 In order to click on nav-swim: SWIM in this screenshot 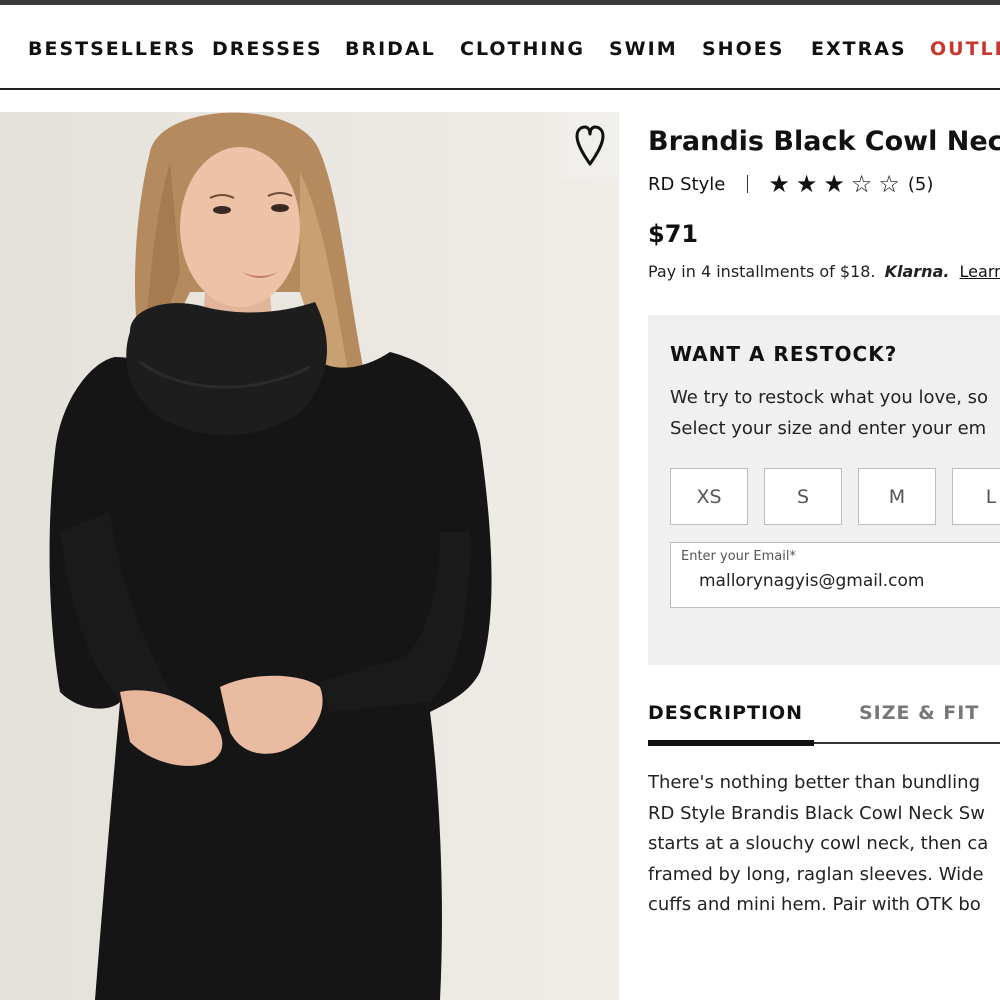, I will do `click(643, 49)`.